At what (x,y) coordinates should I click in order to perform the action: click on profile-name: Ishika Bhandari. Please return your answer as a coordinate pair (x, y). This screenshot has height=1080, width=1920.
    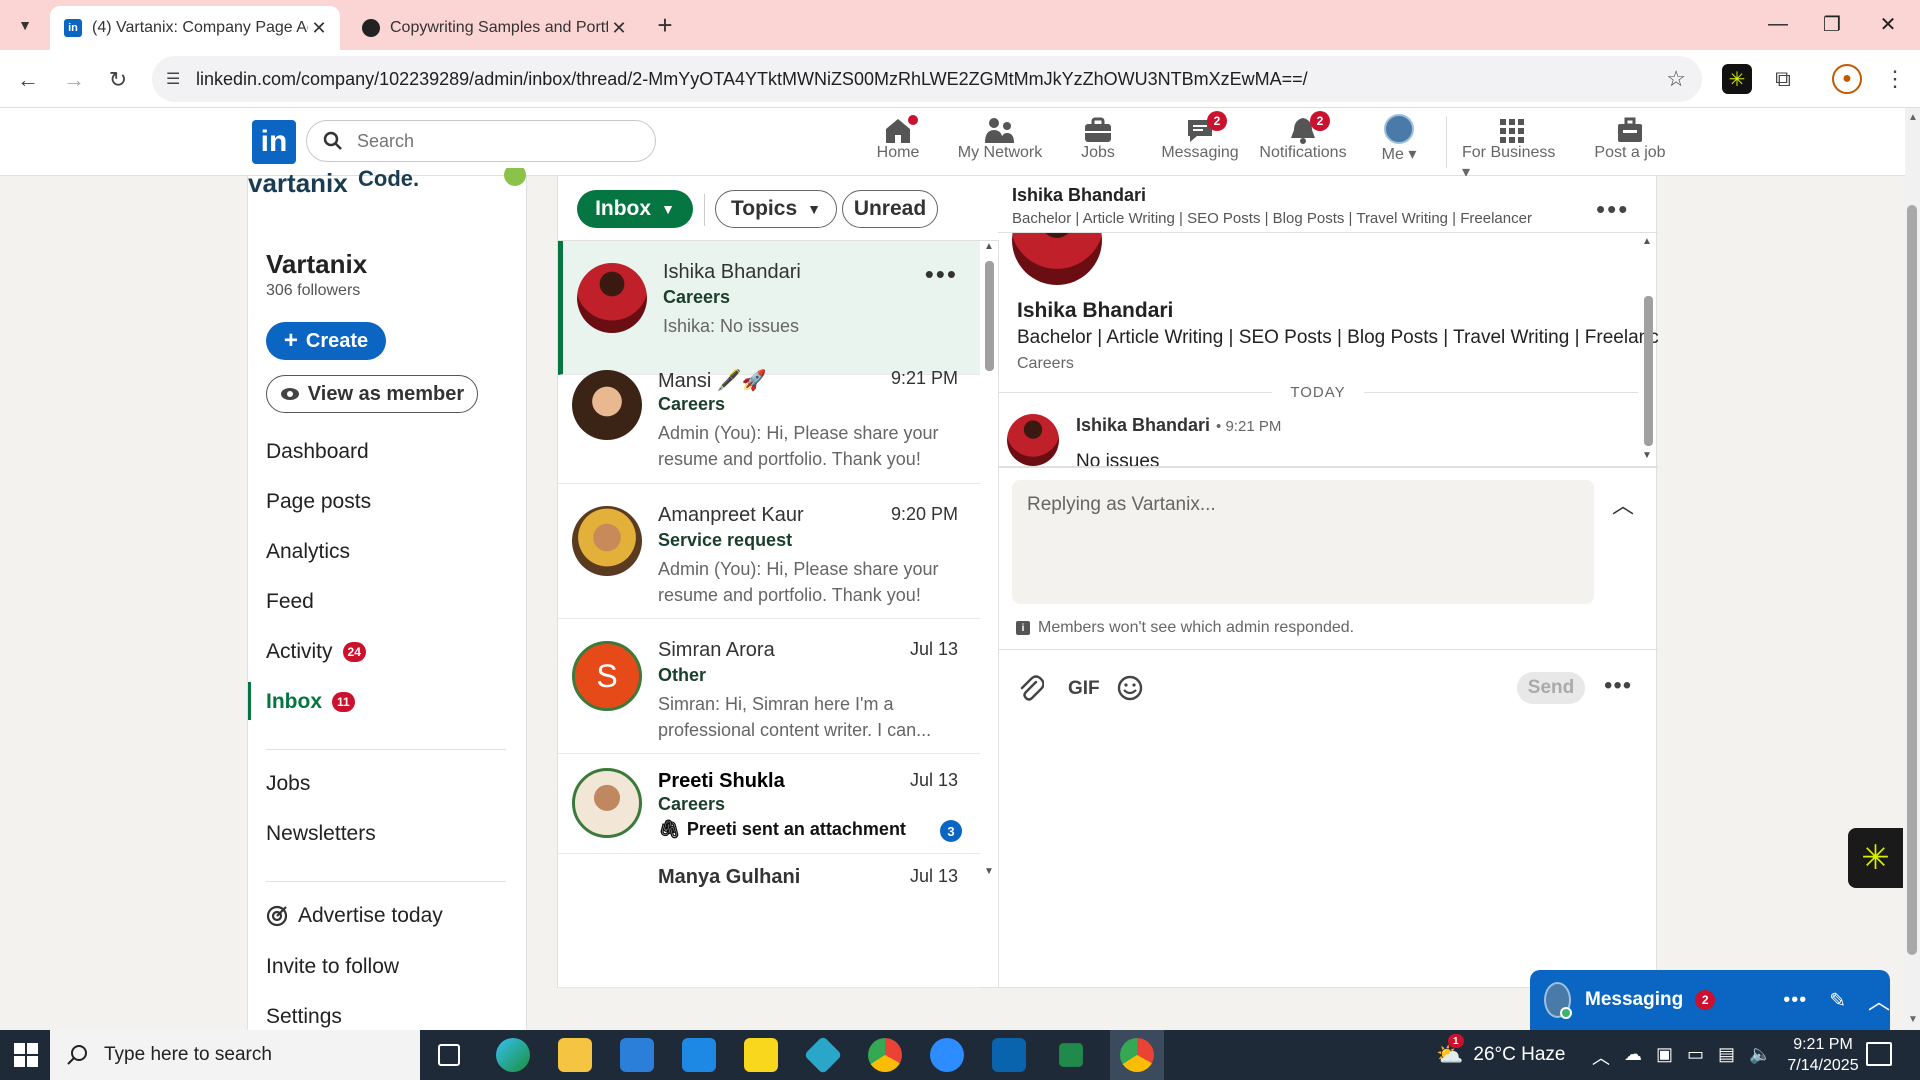
    Looking at the image, I should click on (1095, 311).